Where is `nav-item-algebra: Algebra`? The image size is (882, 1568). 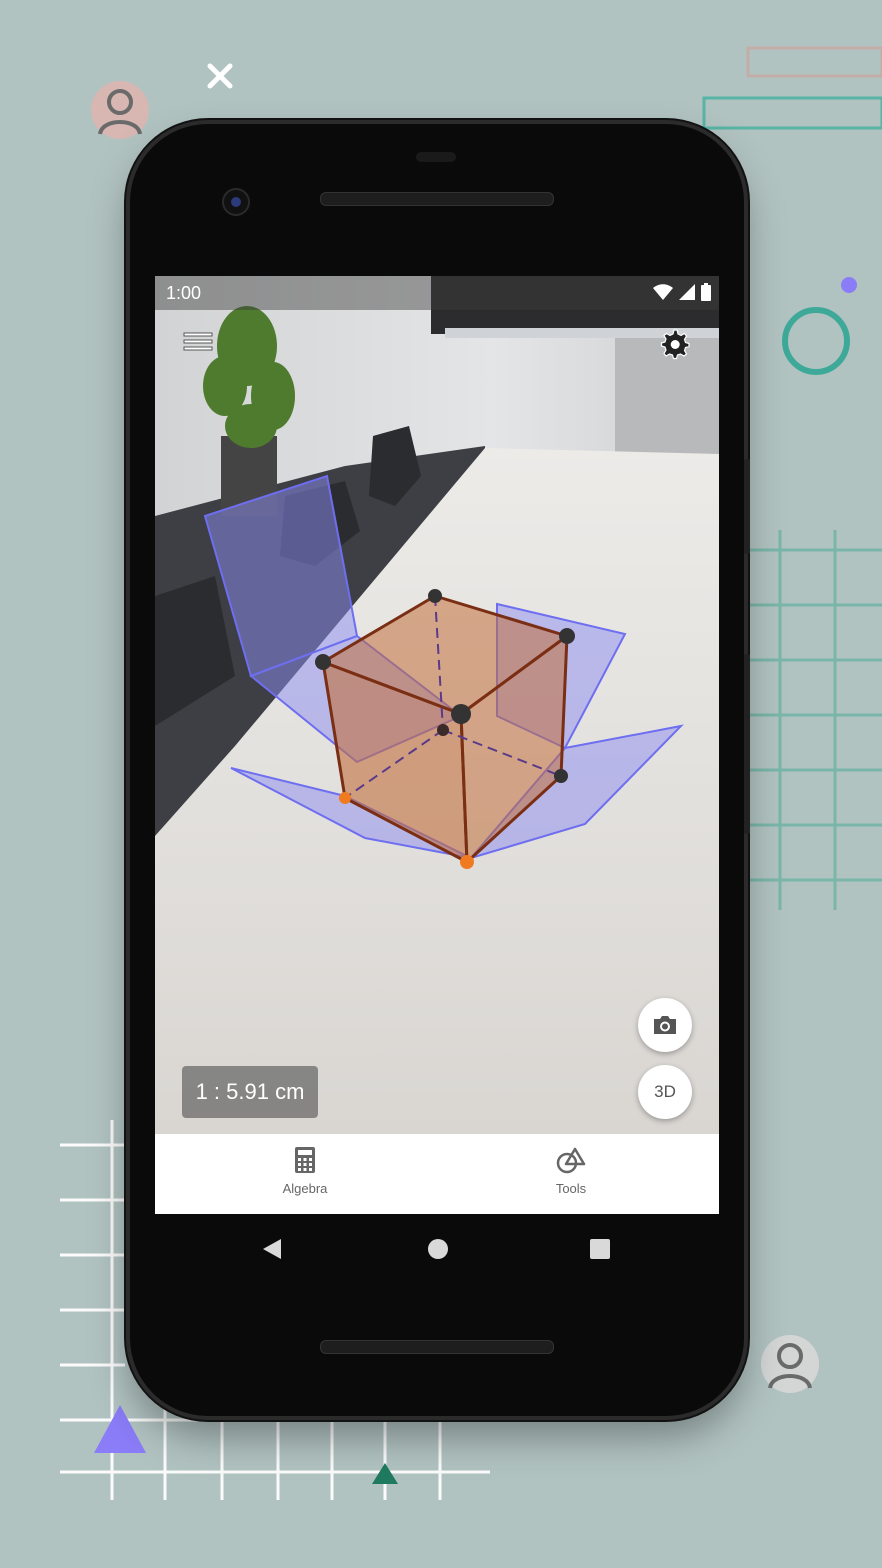
nav-item-algebra: Algebra is located at coordinates (305, 1171).